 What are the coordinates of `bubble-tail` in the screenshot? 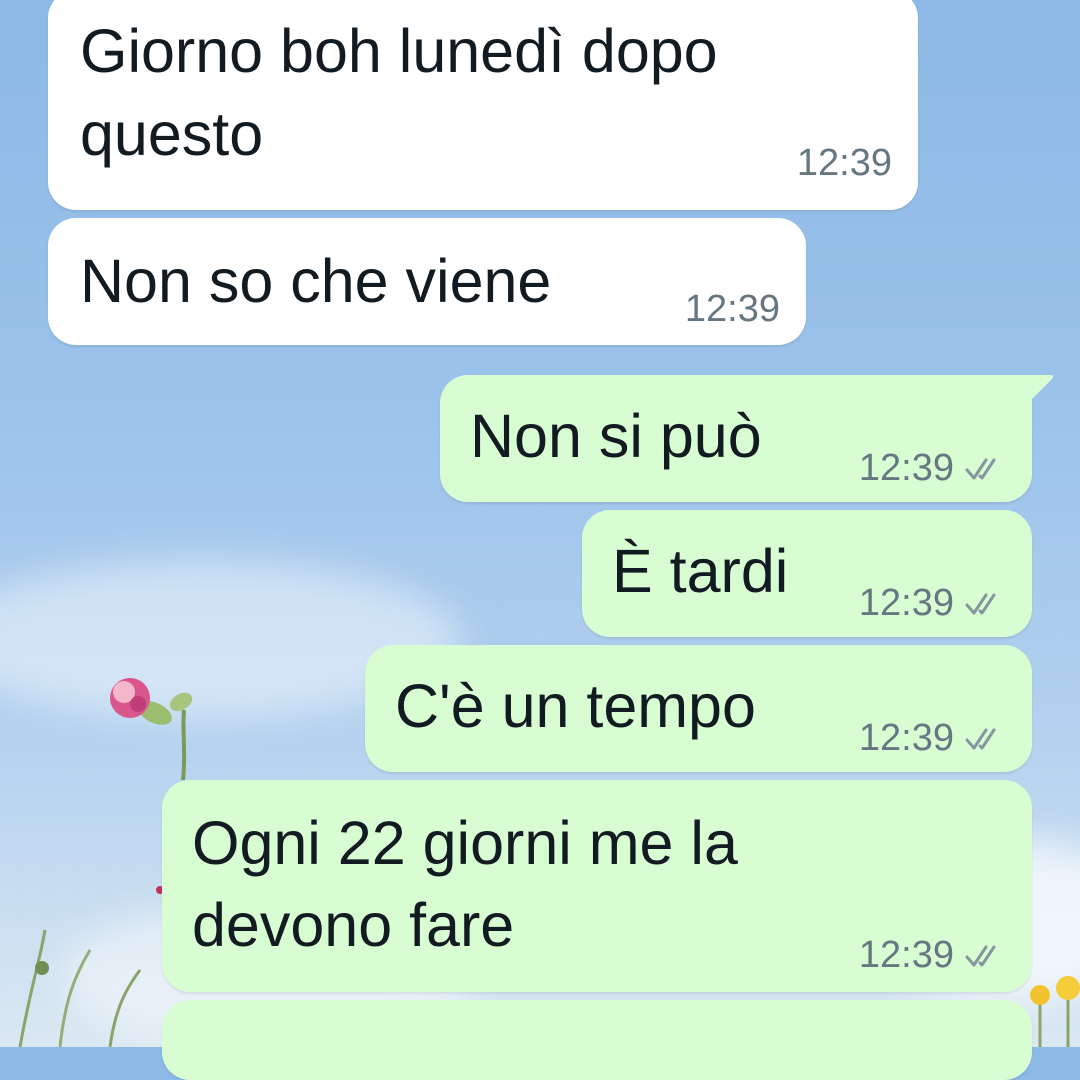 It's located at (1041, 388).